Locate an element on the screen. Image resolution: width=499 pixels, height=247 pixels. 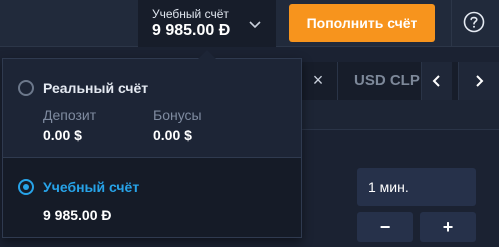
tabs-prev-button is located at coordinates (436, 81).